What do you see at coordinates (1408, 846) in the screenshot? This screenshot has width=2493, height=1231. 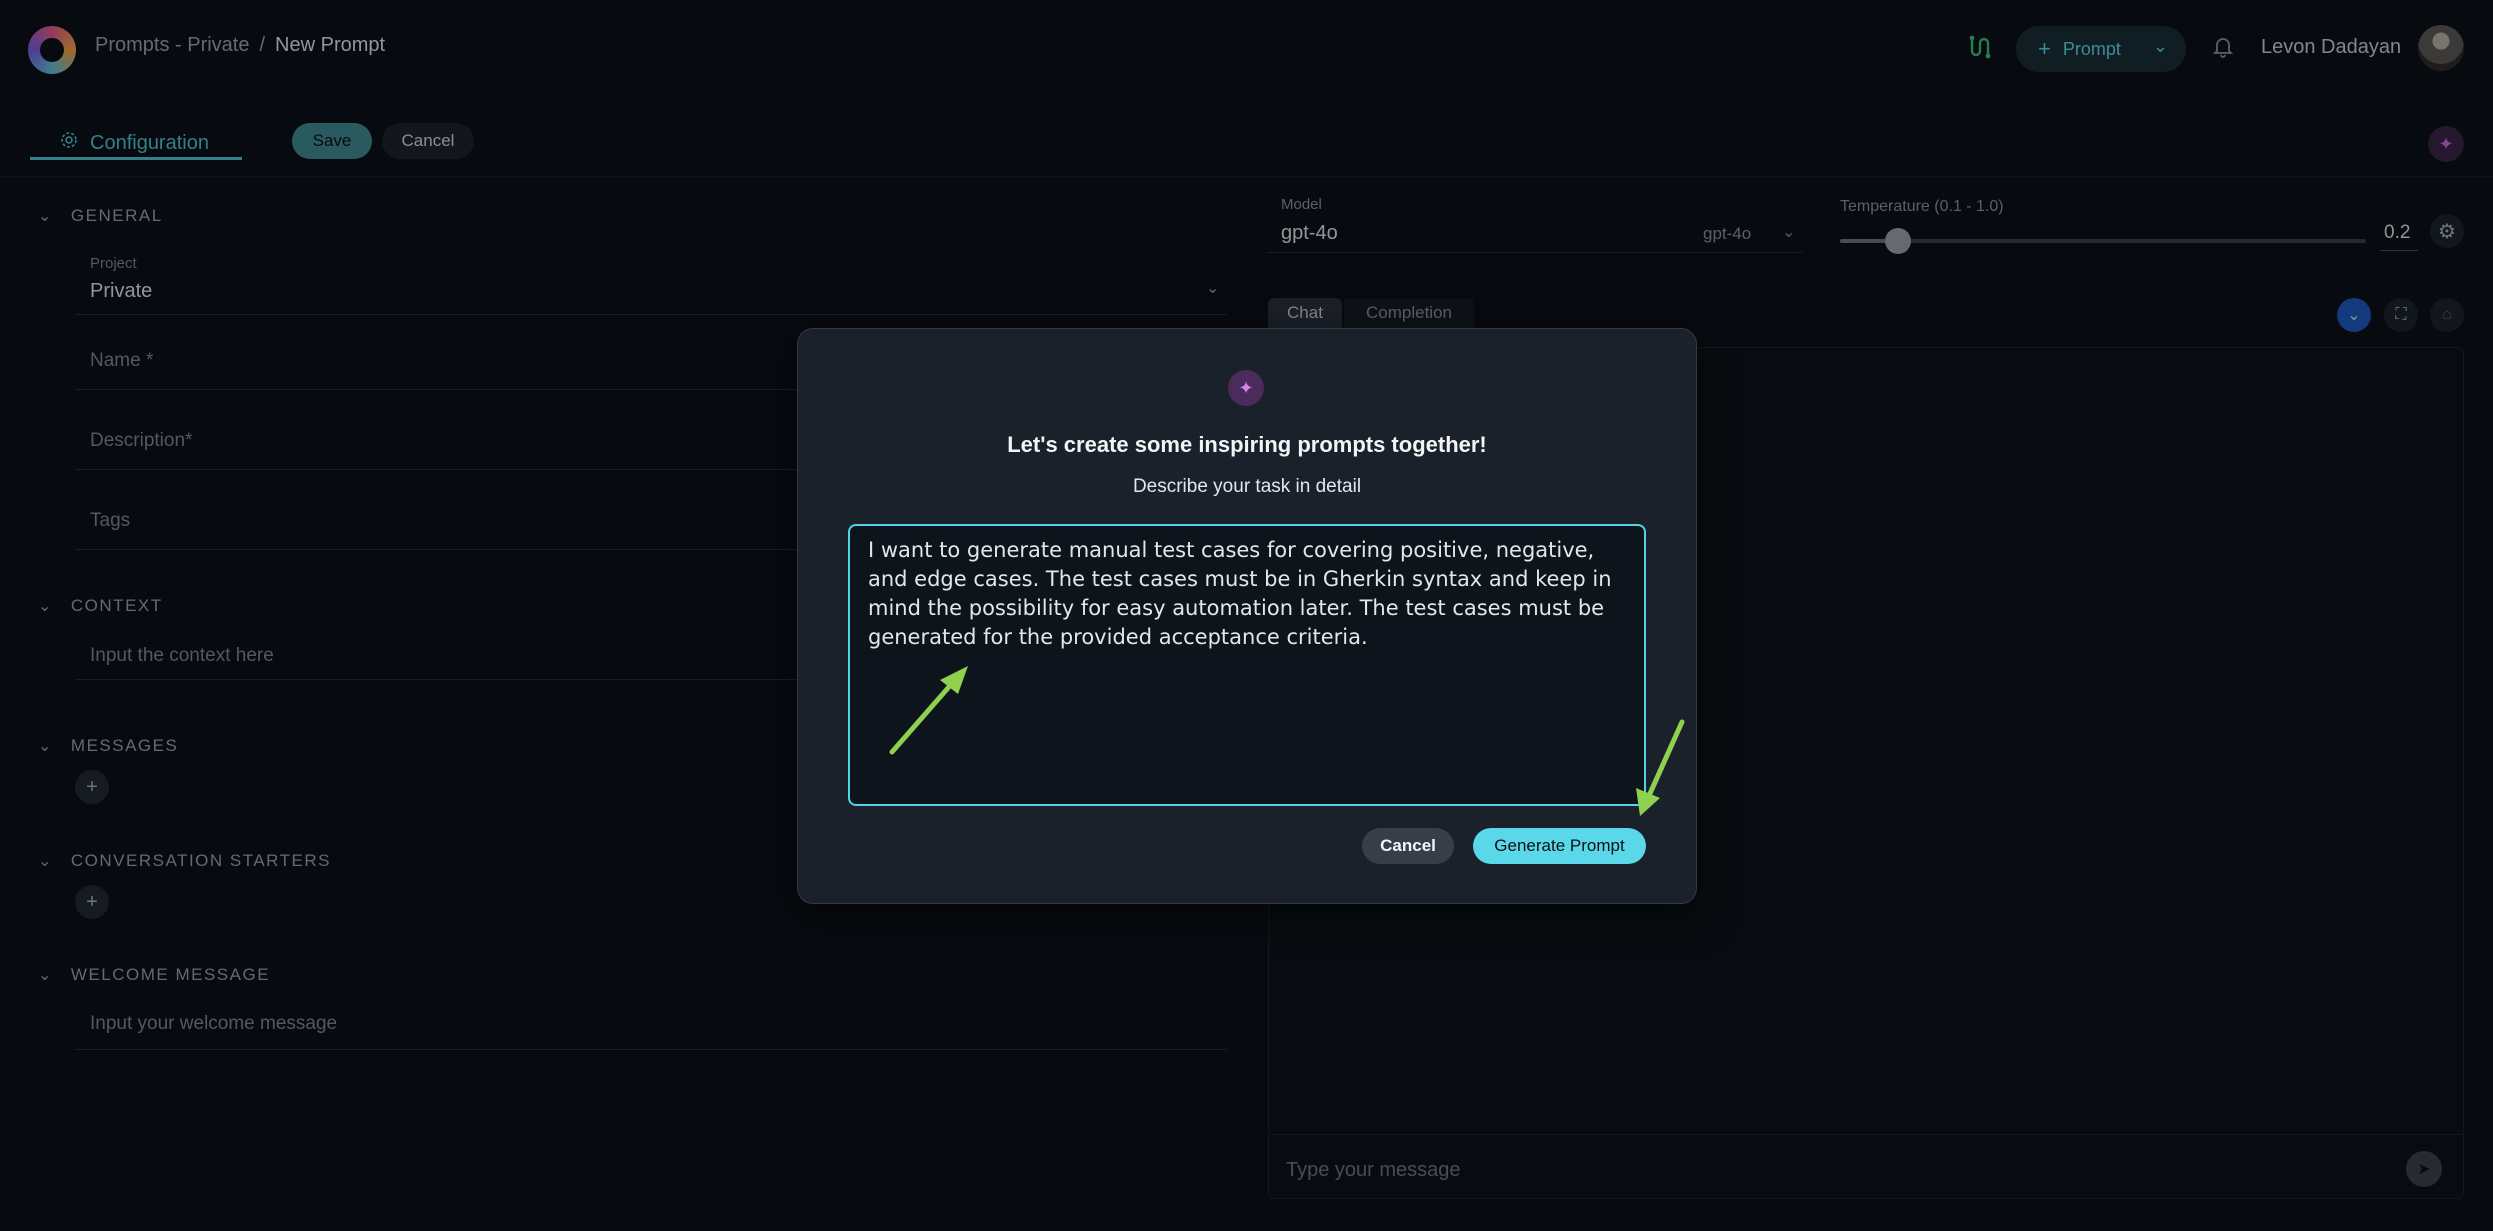 I see `dialog-cancel-button: Cancel` at bounding box center [1408, 846].